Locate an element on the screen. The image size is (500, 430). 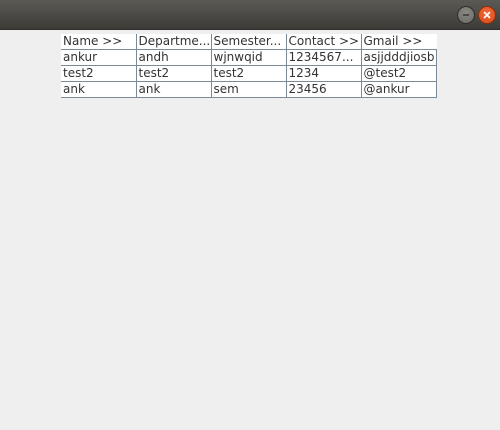
table-cell-contact: 23456 is located at coordinates (323, 89).